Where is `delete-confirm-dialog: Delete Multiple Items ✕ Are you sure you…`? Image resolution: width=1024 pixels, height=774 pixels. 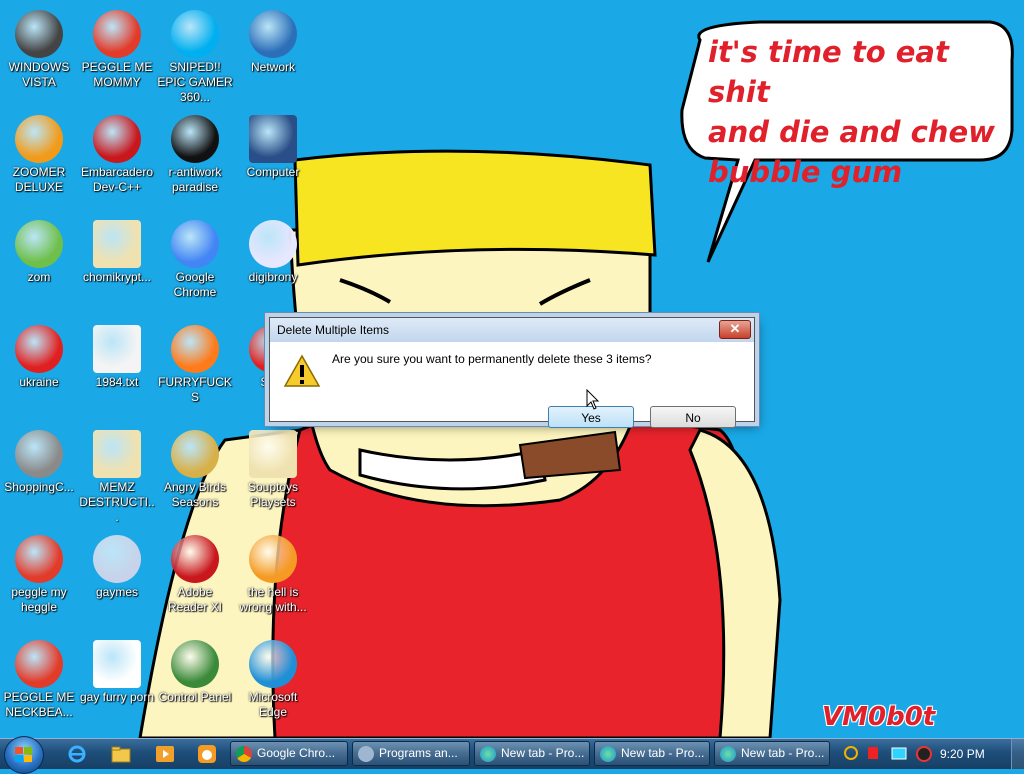
delete-confirm-dialog: Delete Multiple Items ✕ Are you sure you… is located at coordinates (512, 372).